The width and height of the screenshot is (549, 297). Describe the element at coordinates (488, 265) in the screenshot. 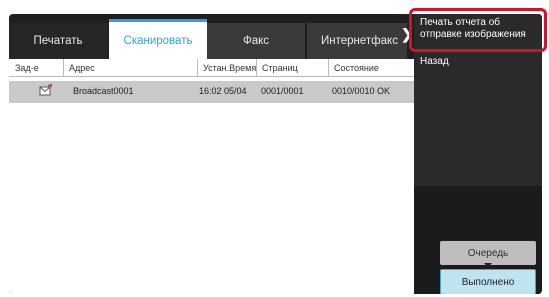

I see `caret-down-icon` at that location.